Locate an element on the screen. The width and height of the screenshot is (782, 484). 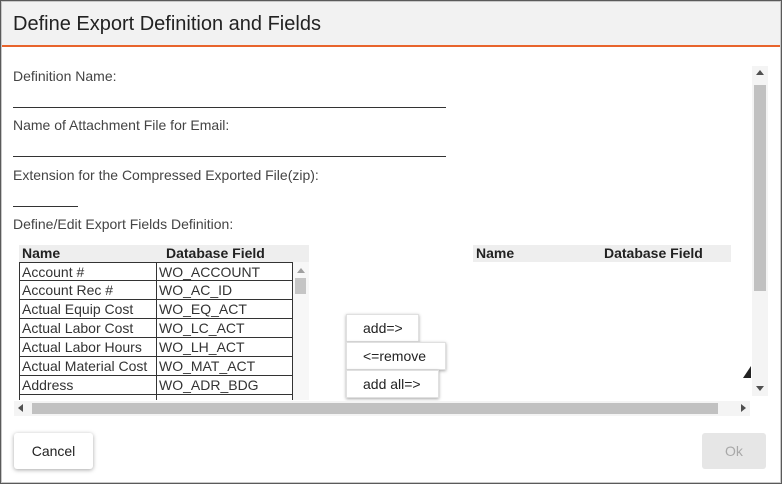
list-item: Address WO_ADR_BDG is located at coordinates (156, 385).